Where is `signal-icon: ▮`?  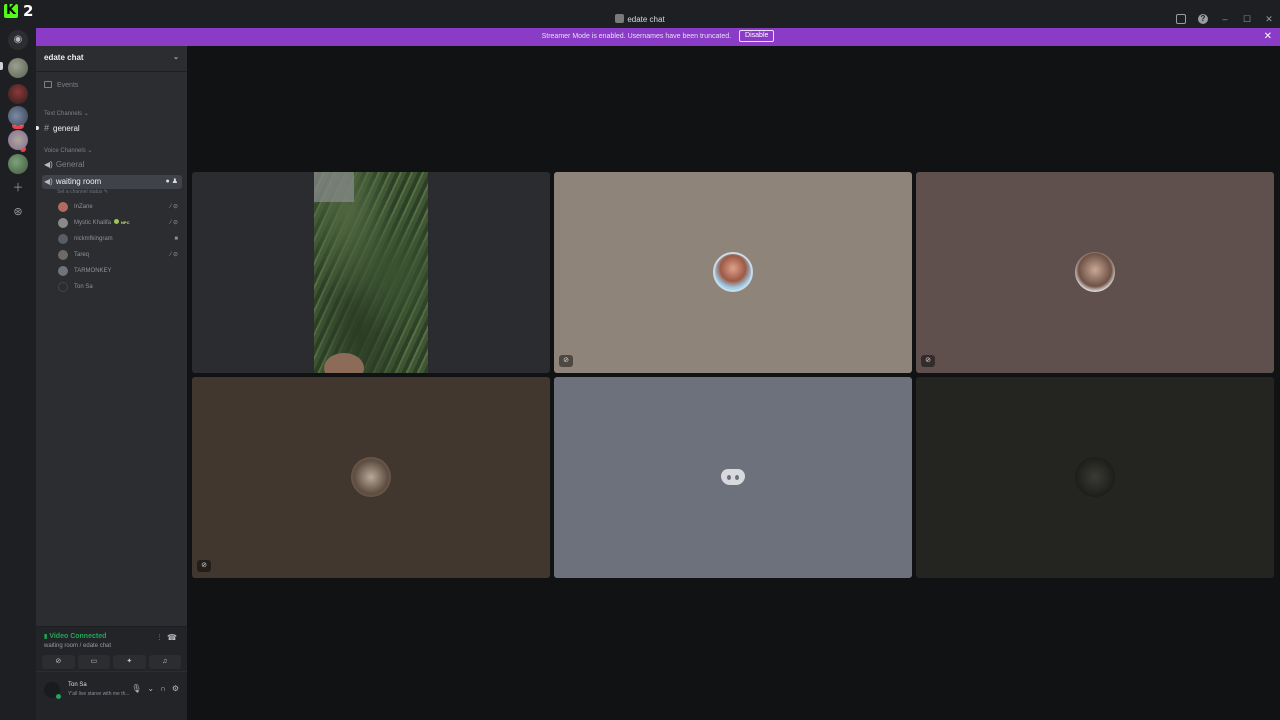 signal-icon: ▮ is located at coordinates (46, 637).